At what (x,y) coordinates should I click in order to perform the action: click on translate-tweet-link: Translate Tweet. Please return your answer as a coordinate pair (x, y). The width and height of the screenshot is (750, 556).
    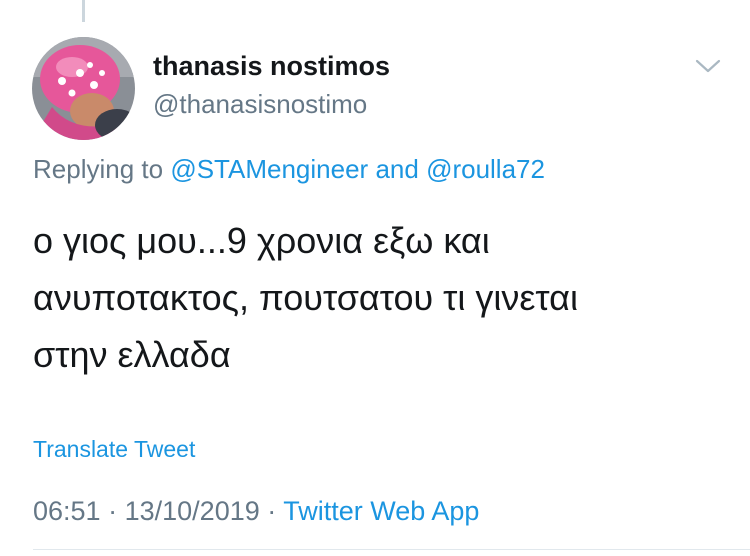
    Looking at the image, I should click on (114, 449).